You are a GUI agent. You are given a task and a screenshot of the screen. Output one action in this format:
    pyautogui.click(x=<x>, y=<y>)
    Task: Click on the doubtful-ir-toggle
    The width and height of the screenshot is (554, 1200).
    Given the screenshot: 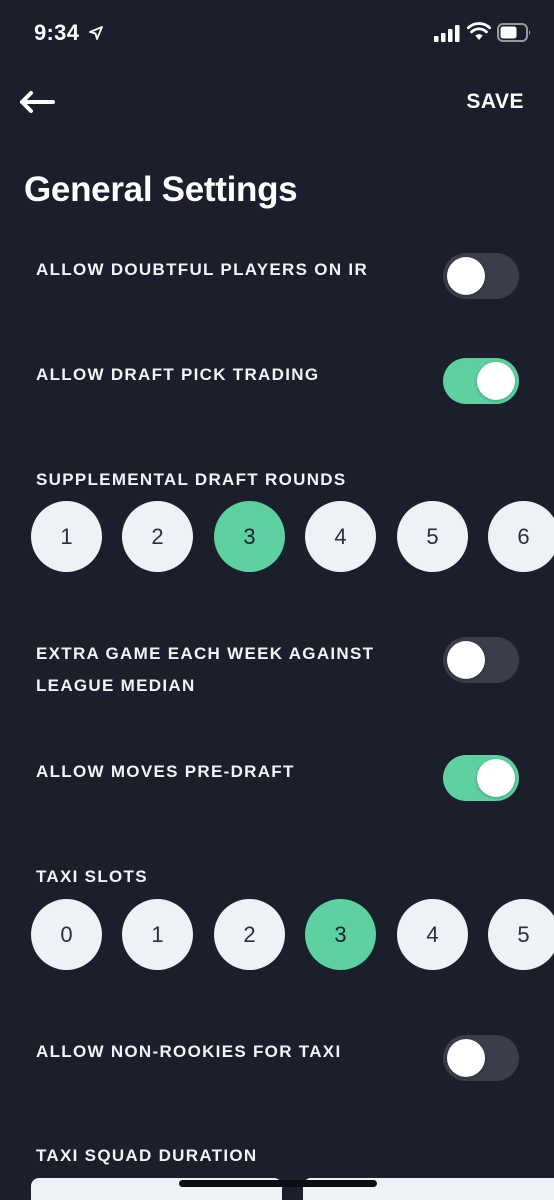 What is the action you would take?
    pyautogui.click(x=481, y=276)
    